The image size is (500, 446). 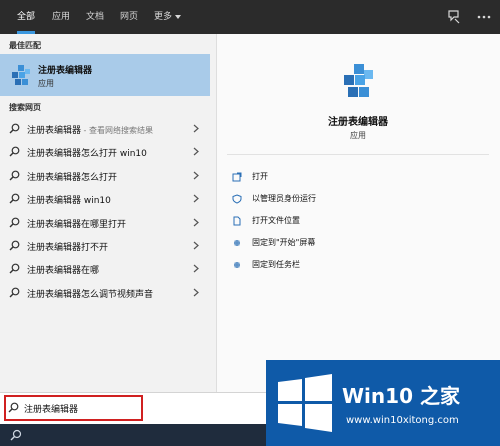 What do you see at coordinates (237, 265) in the screenshot?
I see `pin-taskbar-icon` at bounding box center [237, 265].